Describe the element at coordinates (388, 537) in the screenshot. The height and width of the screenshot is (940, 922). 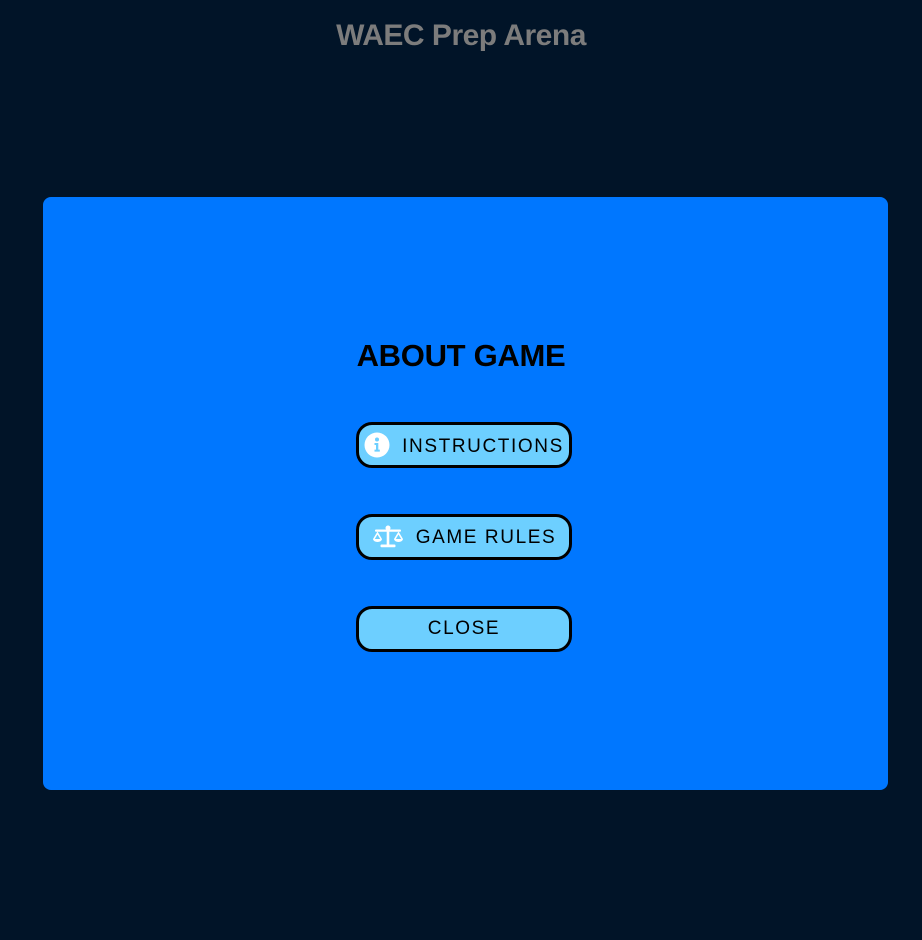
I see `scales-icon` at that location.